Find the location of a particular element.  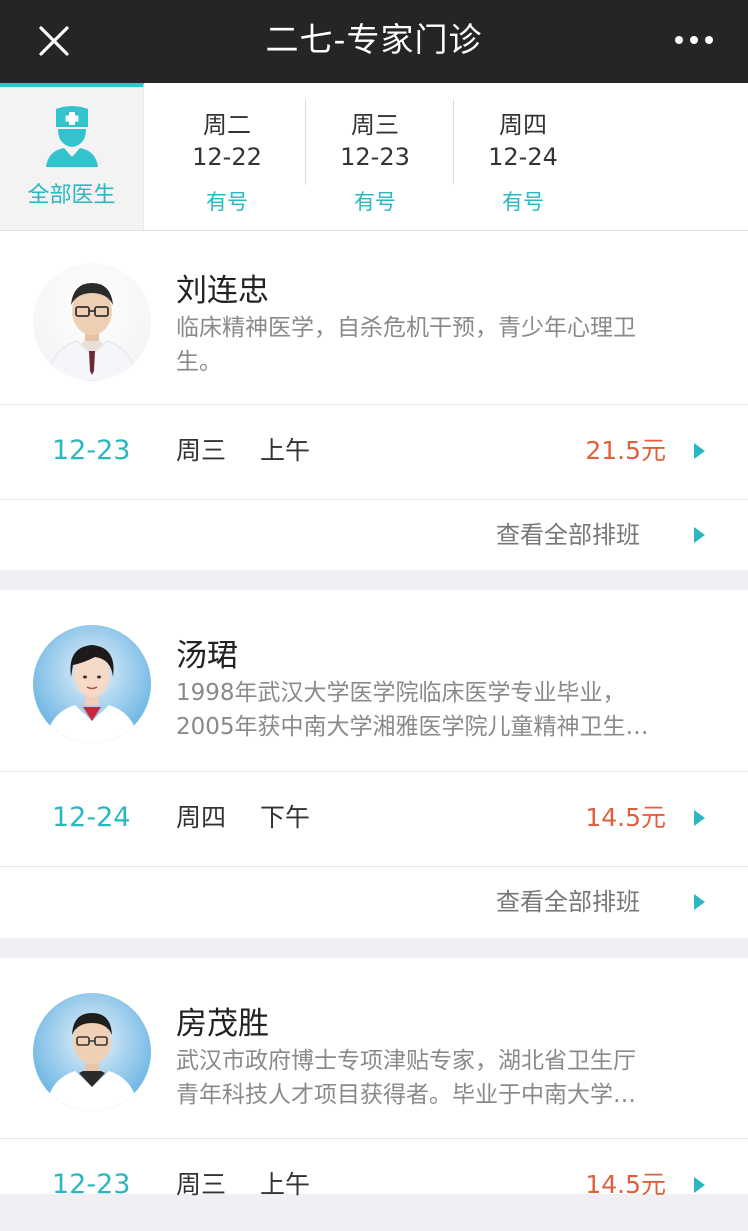

tab-date: 12-23 is located at coordinates (375, 157).